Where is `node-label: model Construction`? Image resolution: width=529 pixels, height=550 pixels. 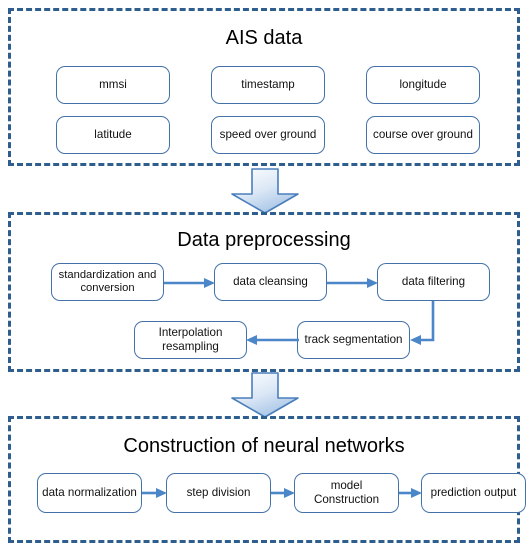 node-label: model Construction is located at coordinates (346, 492).